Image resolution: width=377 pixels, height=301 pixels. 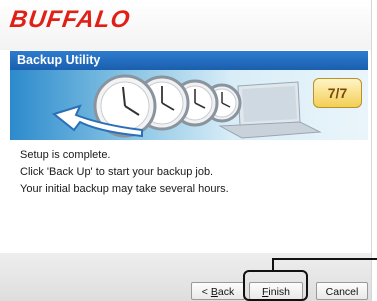 What do you see at coordinates (275, 285) in the screenshot?
I see `finish-highlight` at bounding box center [275, 285].